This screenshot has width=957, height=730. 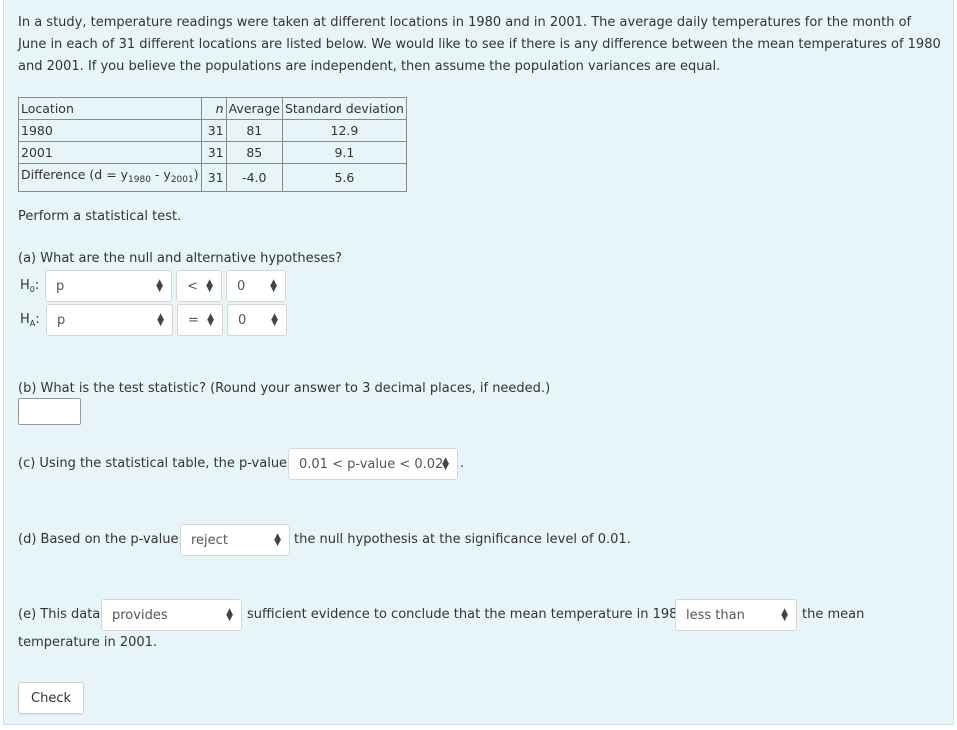 I want to click on h0-label: H0:, so click(x=30, y=286).